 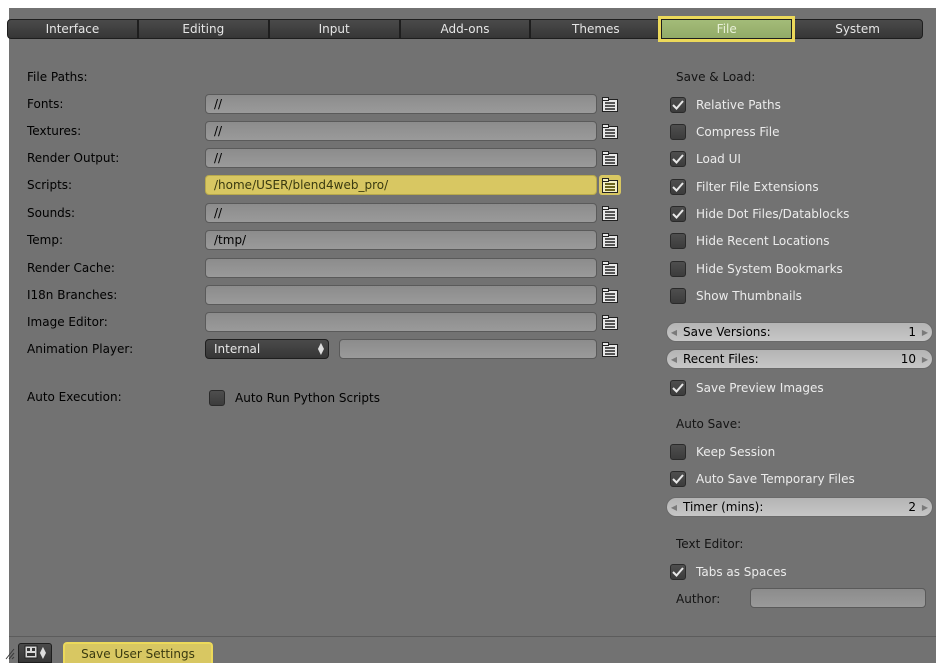 What do you see at coordinates (72, 29) in the screenshot?
I see `tab-interface: Interface` at bounding box center [72, 29].